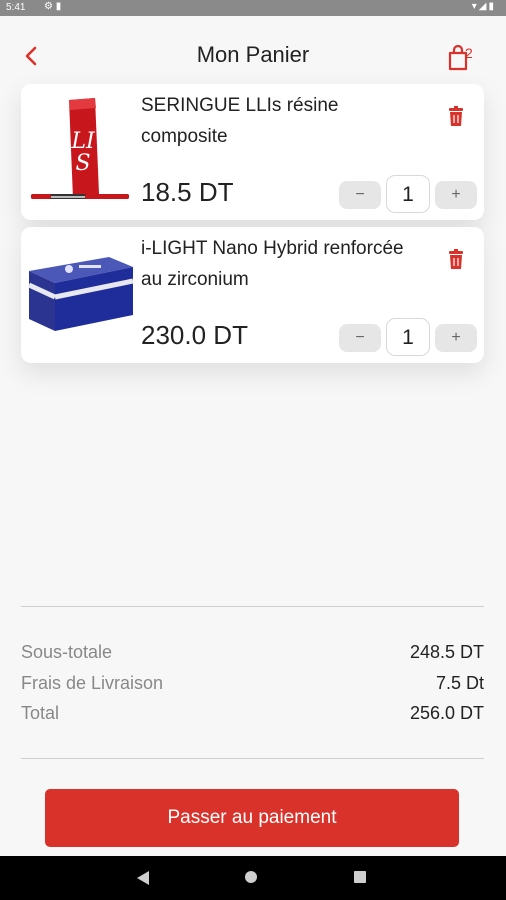  What do you see at coordinates (252, 685) in the screenshot?
I see `delivery-fee-row: Frais de Livraison 7.5 Dt` at bounding box center [252, 685].